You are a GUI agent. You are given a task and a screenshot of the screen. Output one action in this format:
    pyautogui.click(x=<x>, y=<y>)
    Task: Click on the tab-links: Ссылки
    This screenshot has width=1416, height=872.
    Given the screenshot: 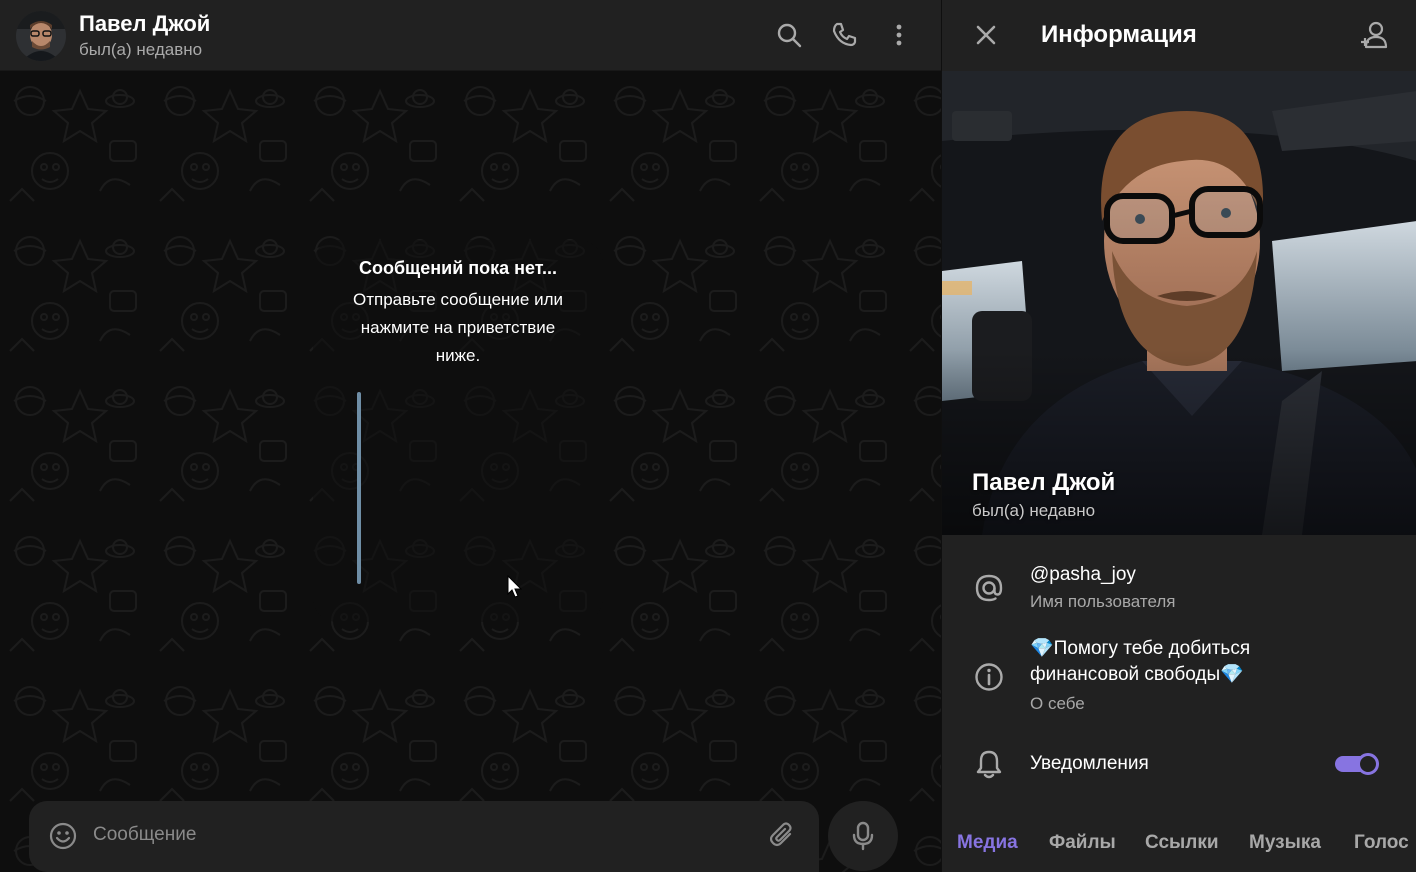 What is the action you would take?
    pyautogui.click(x=1182, y=843)
    